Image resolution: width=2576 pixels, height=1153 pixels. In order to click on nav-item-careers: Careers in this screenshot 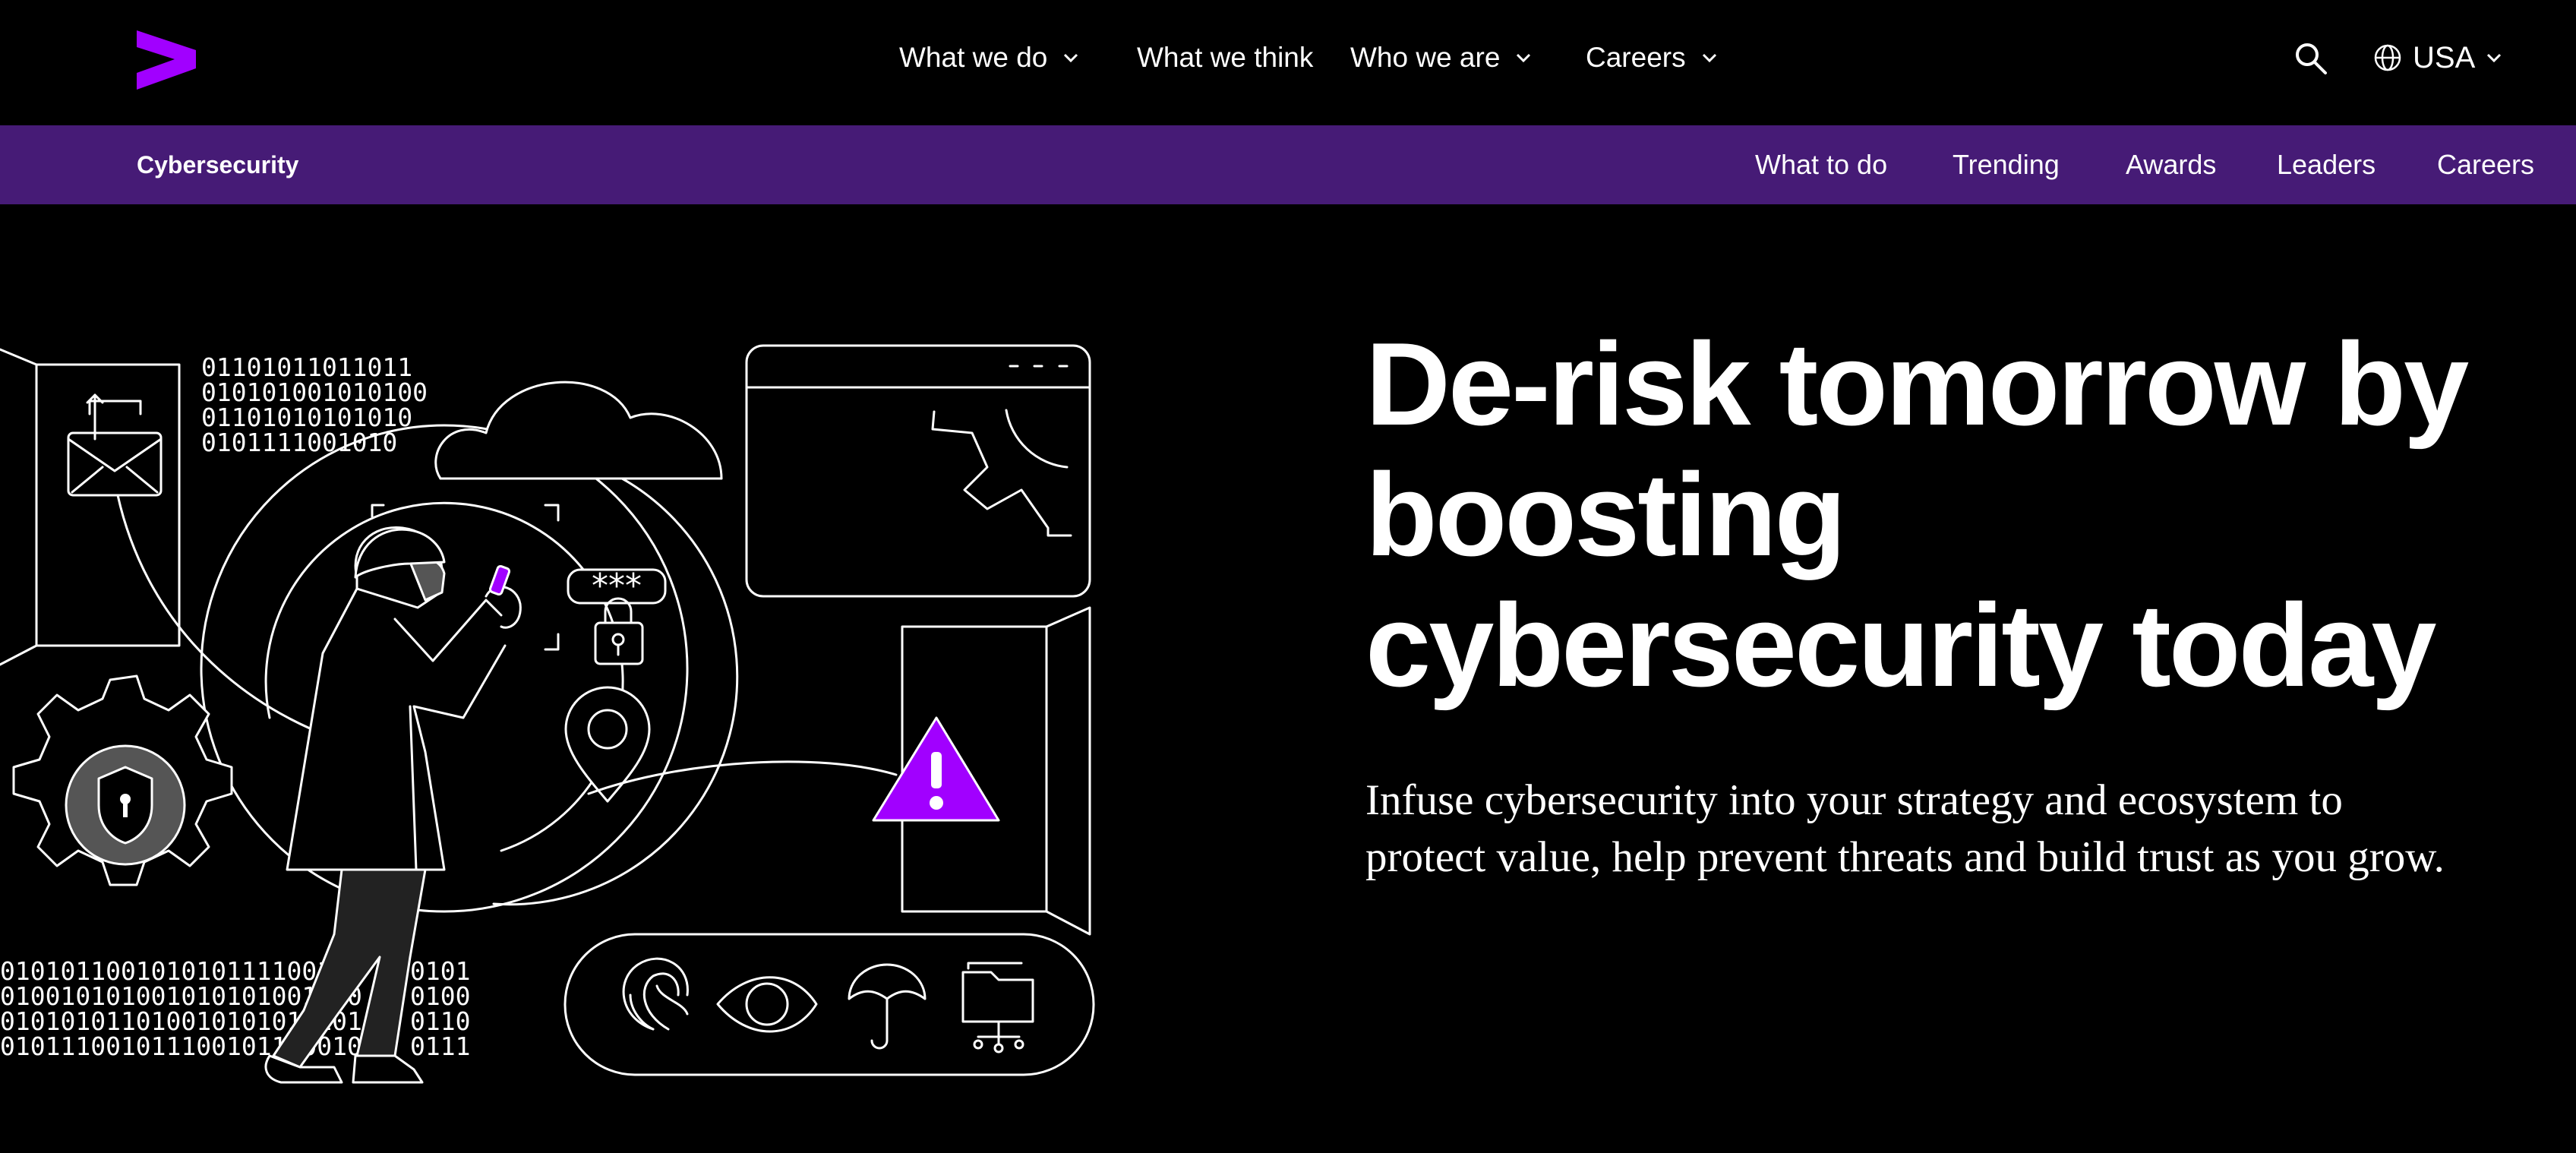, I will do `click(1653, 57)`.